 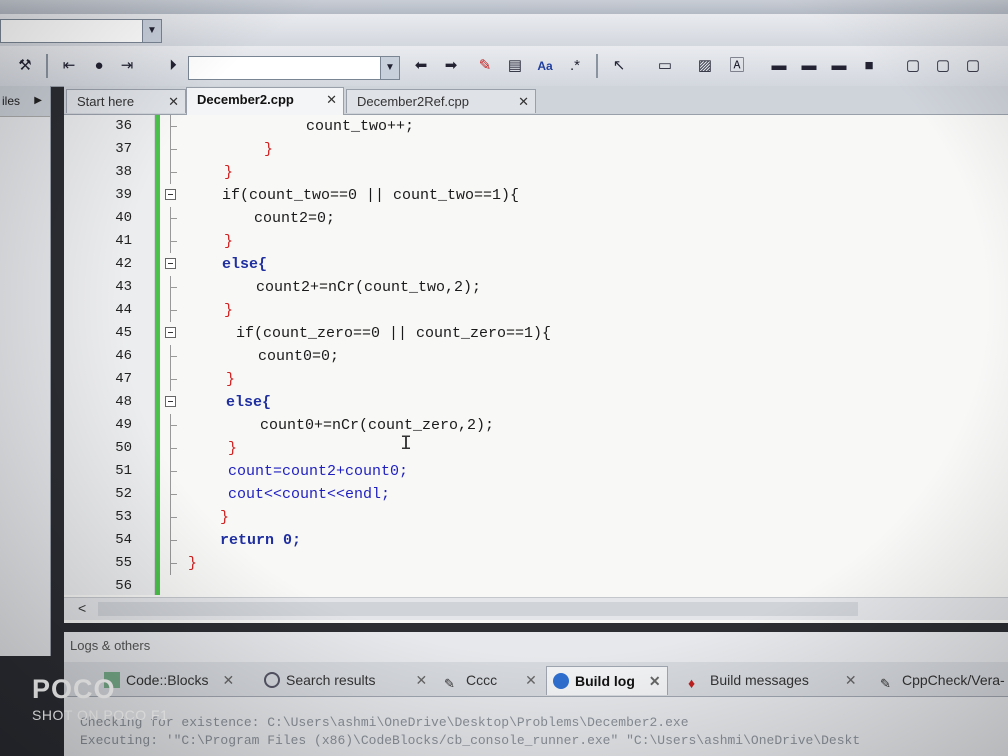 I want to click on code-line: 38 }, so click(x=536, y=172).